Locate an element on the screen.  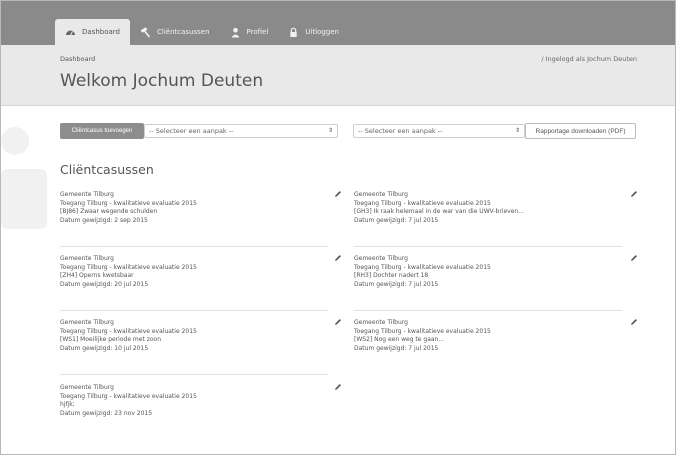
nav-uitloggen-label: Uitloggen is located at coordinates (322, 32).